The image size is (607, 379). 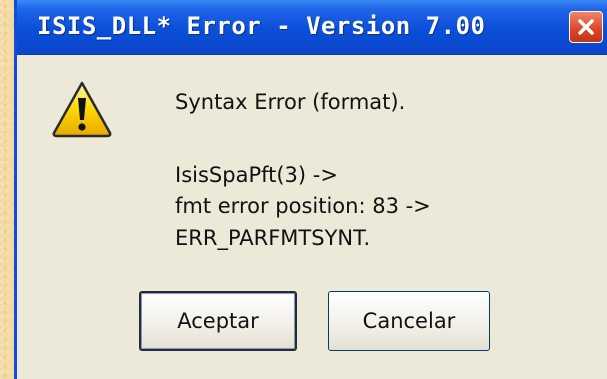 What do you see at coordinates (290, 102) in the screenshot?
I see `error-headline: Syntax Error (format).` at bounding box center [290, 102].